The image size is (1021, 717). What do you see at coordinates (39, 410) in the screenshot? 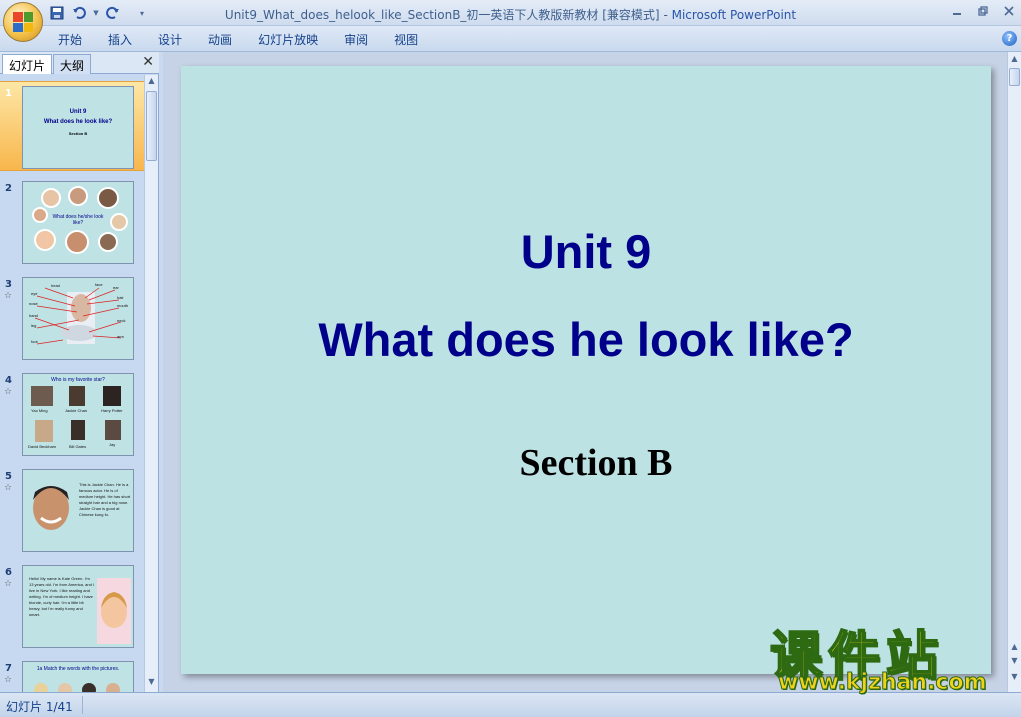
I see `star-name: Yao Ming` at bounding box center [39, 410].